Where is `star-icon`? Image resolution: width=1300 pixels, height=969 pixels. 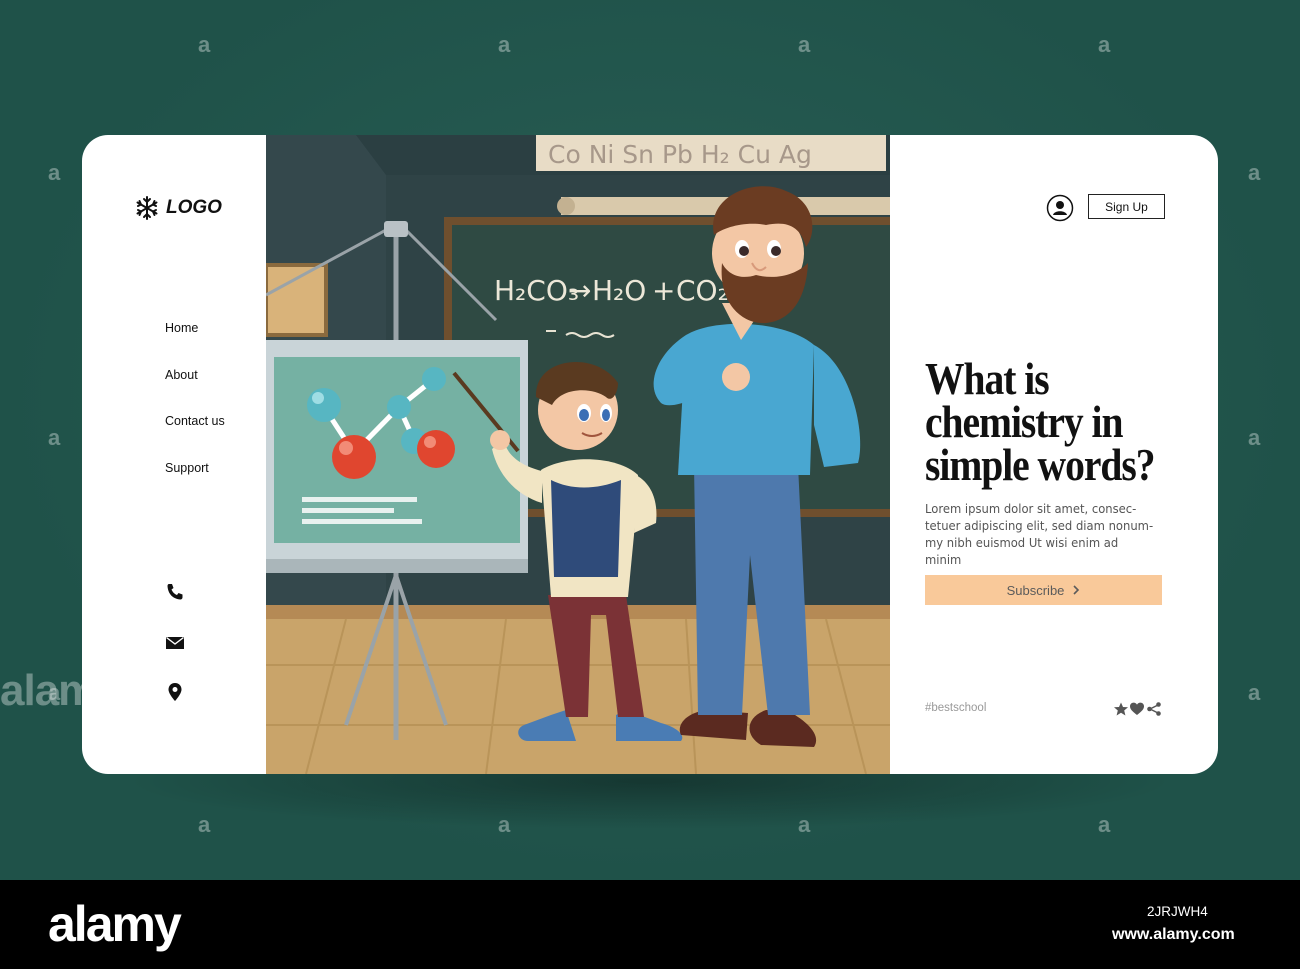
star-icon is located at coordinates (1121, 709).